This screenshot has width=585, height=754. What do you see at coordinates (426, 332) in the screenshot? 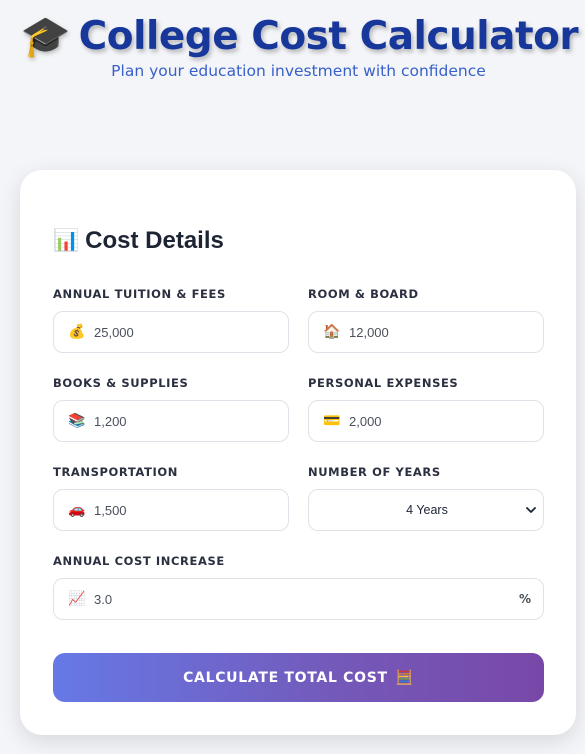
I see `room-board-input: 🏠 12,000` at bounding box center [426, 332].